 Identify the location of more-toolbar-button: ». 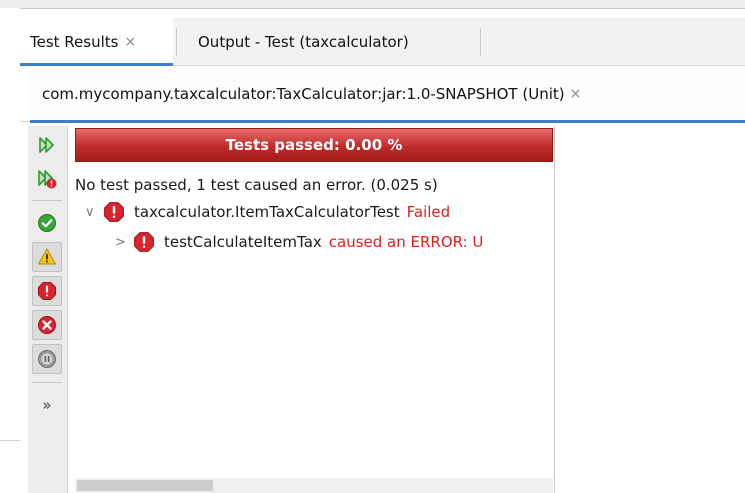
(47, 405).